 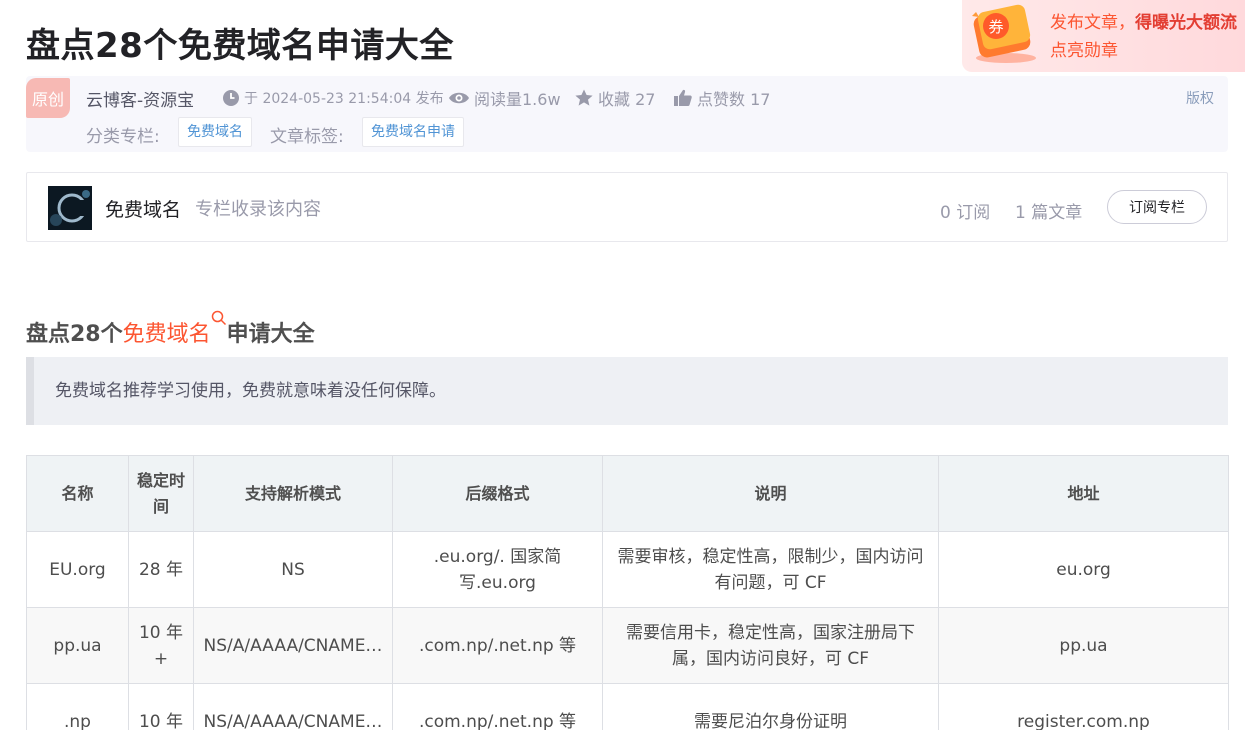 I want to click on header-suffix: 后缀格式, so click(x=497, y=493).